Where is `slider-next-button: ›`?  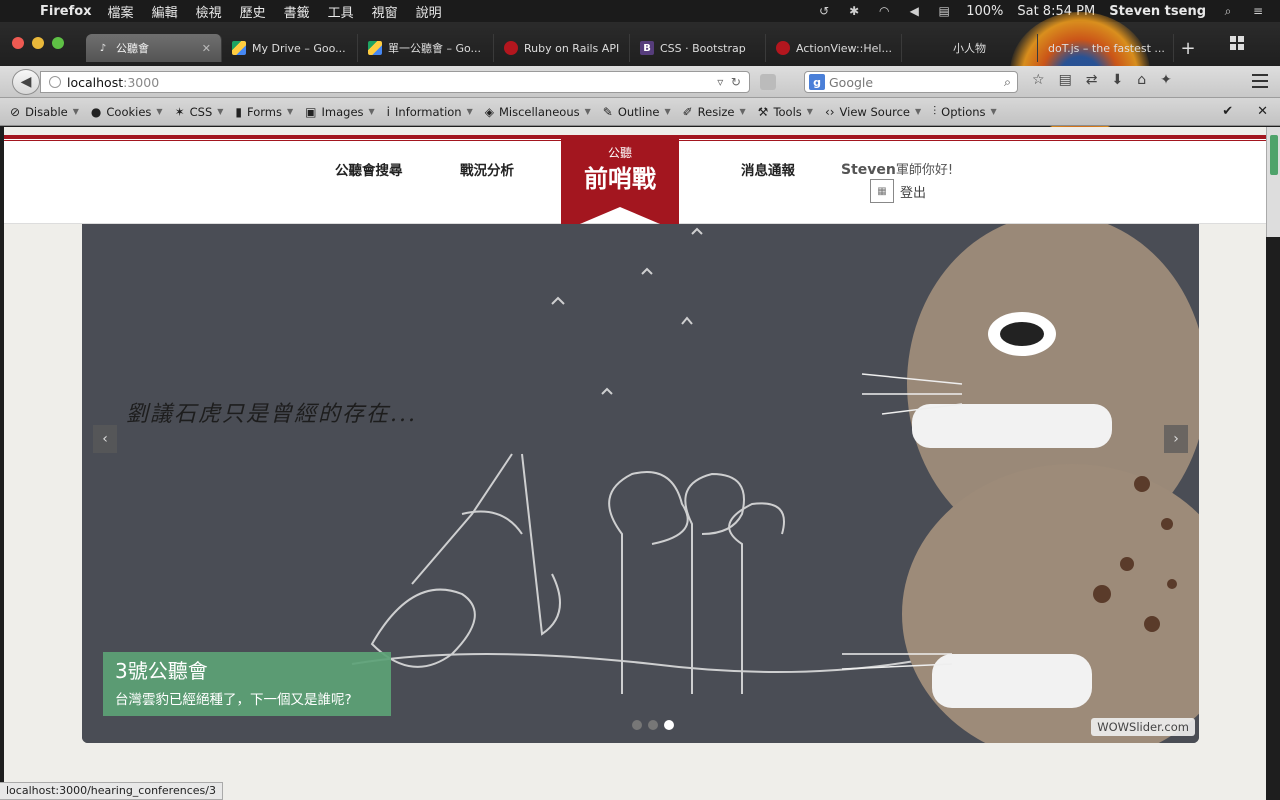 slider-next-button: › is located at coordinates (1176, 439).